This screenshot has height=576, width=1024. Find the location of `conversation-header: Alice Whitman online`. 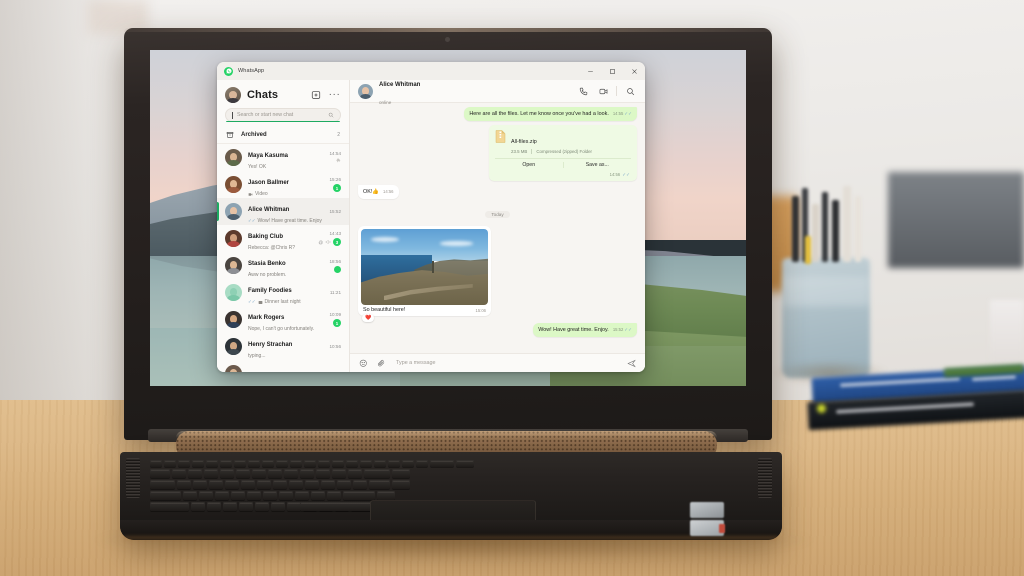

conversation-header: Alice Whitman online is located at coordinates (497, 92).